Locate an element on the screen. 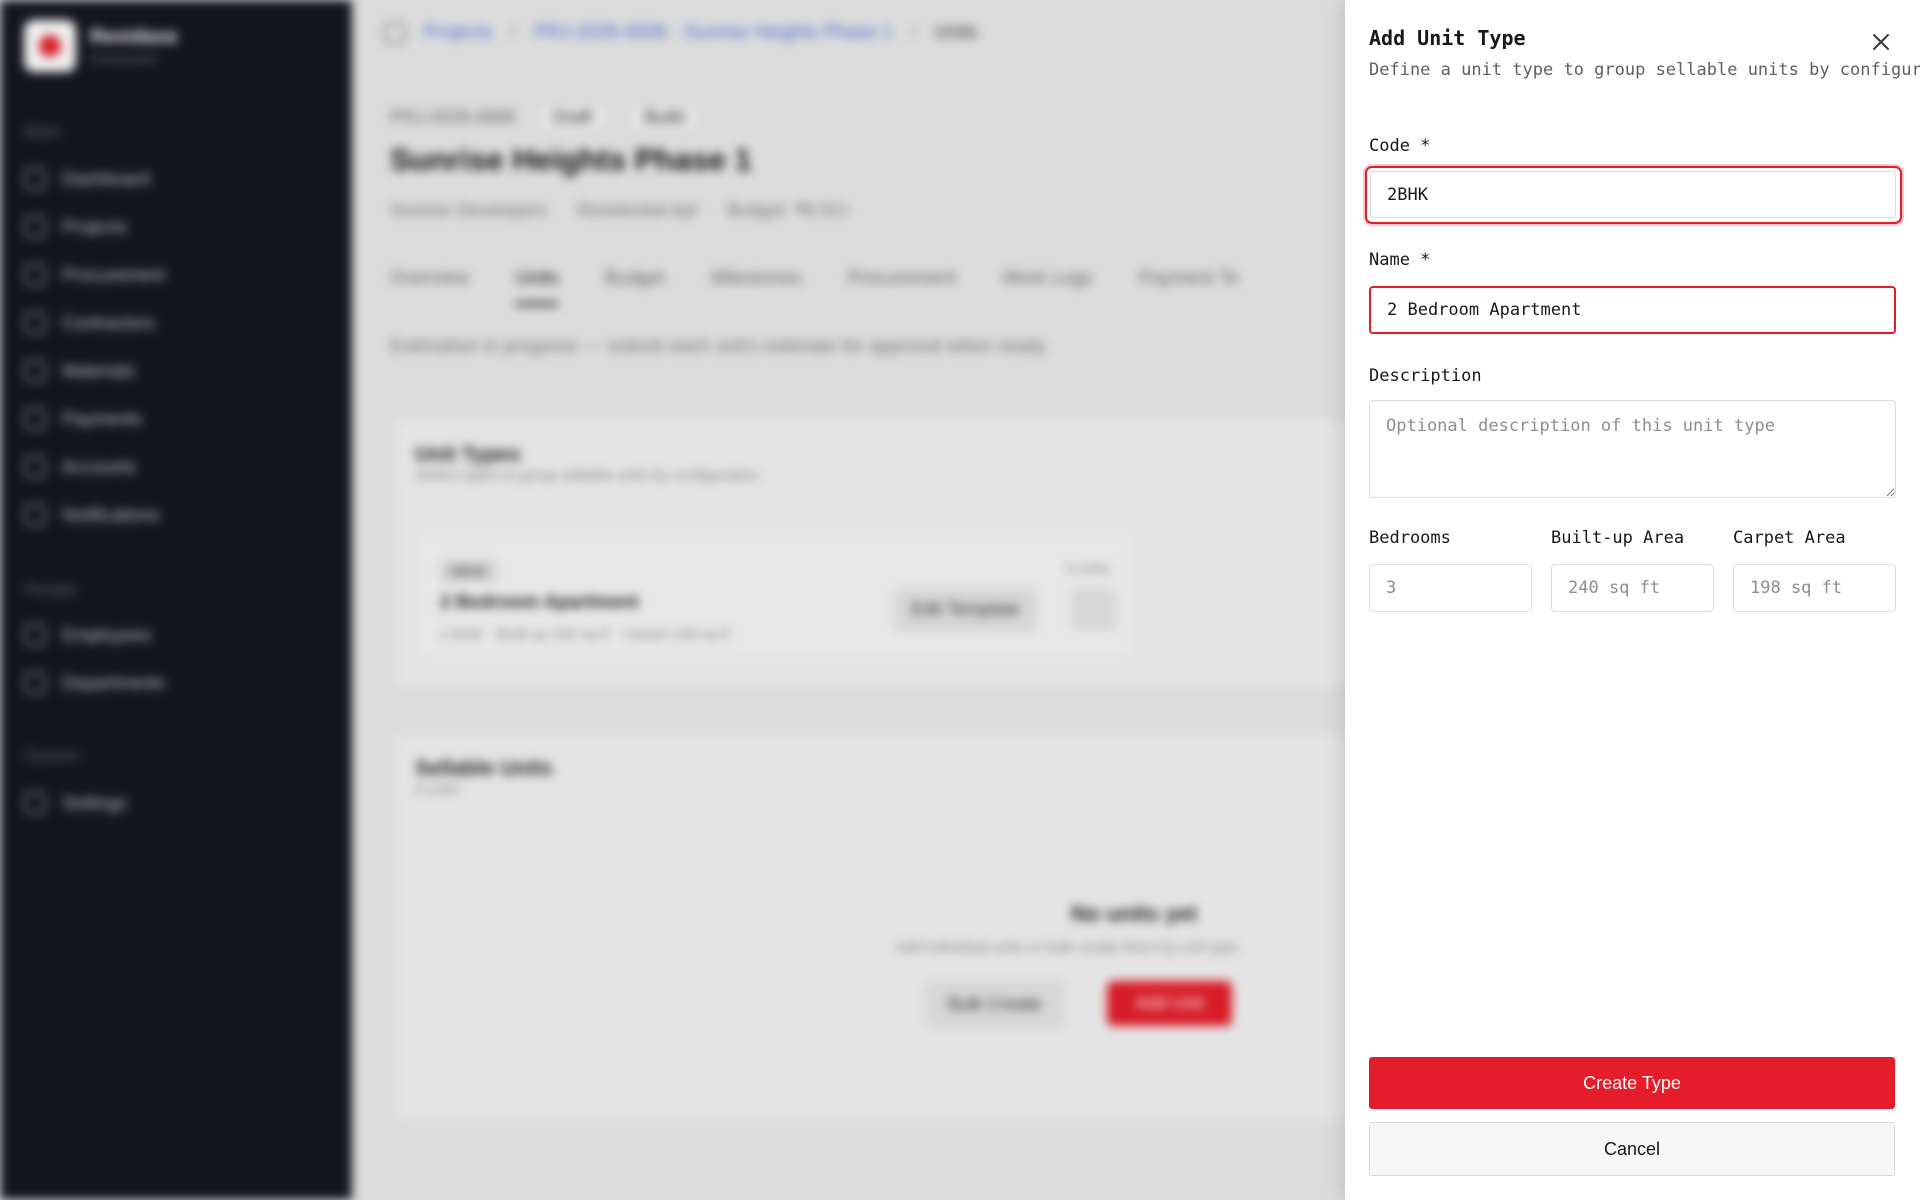 The image size is (1920, 1200). name-field is located at coordinates (1632, 310).